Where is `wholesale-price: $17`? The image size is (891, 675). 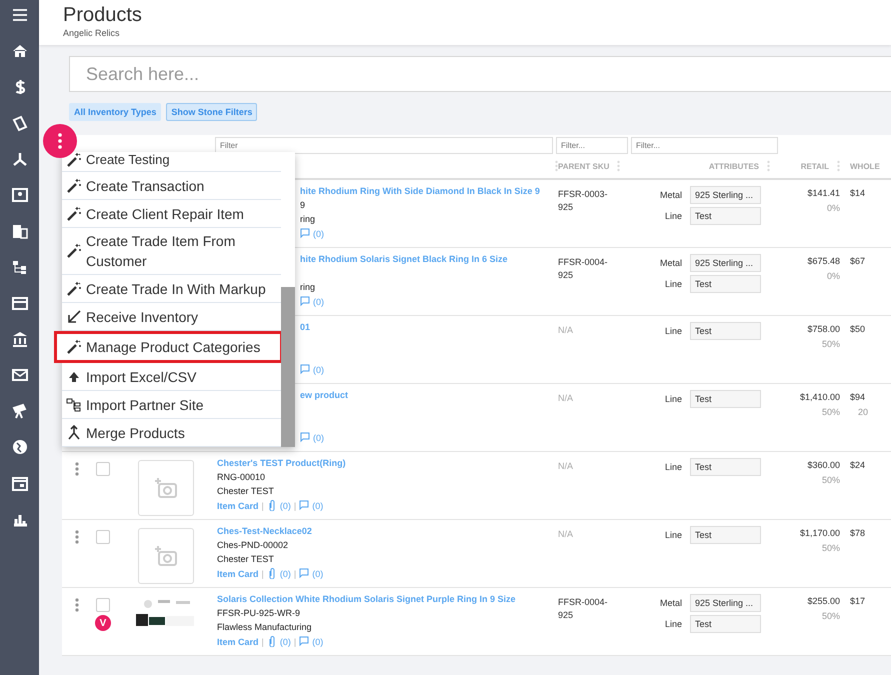 wholesale-price: $17 is located at coordinates (858, 601).